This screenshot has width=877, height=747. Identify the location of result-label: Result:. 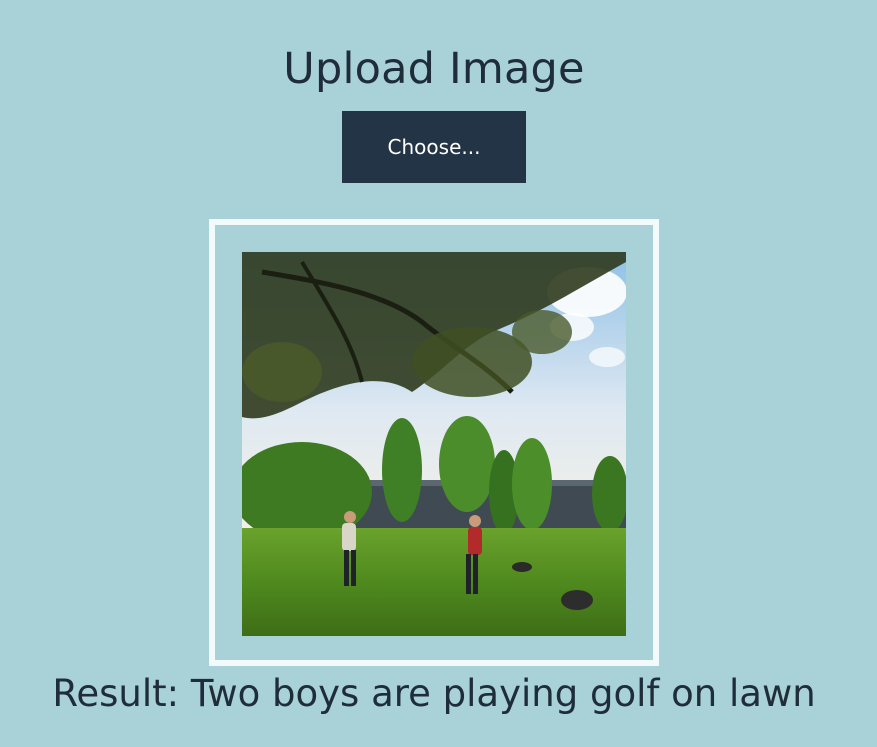
(116, 693).